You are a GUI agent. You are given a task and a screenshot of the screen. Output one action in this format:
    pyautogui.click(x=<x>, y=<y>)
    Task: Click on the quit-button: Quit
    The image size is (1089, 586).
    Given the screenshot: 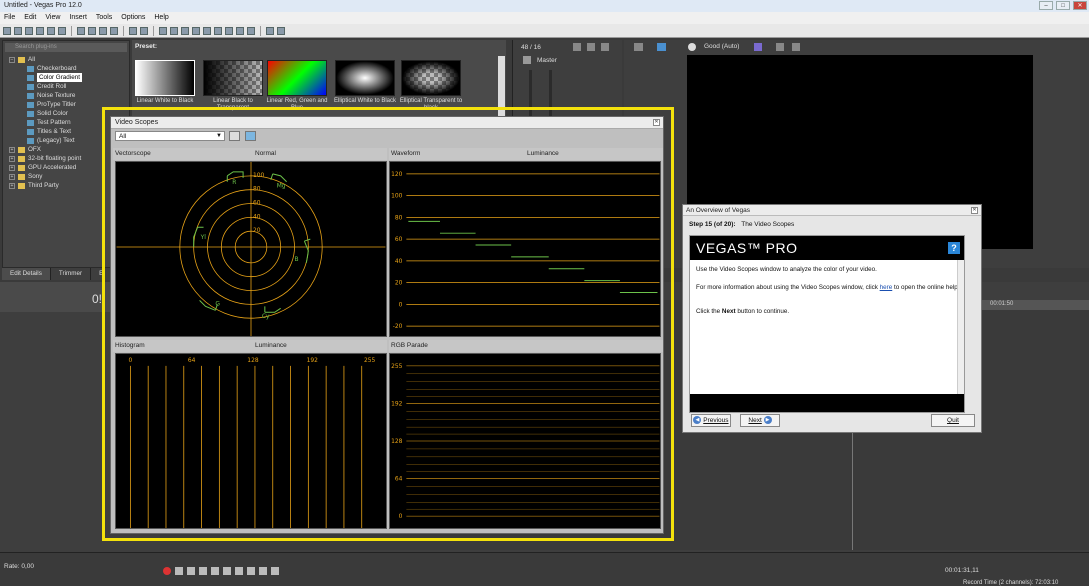 What is the action you would take?
    pyautogui.click(x=953, y=420)
    